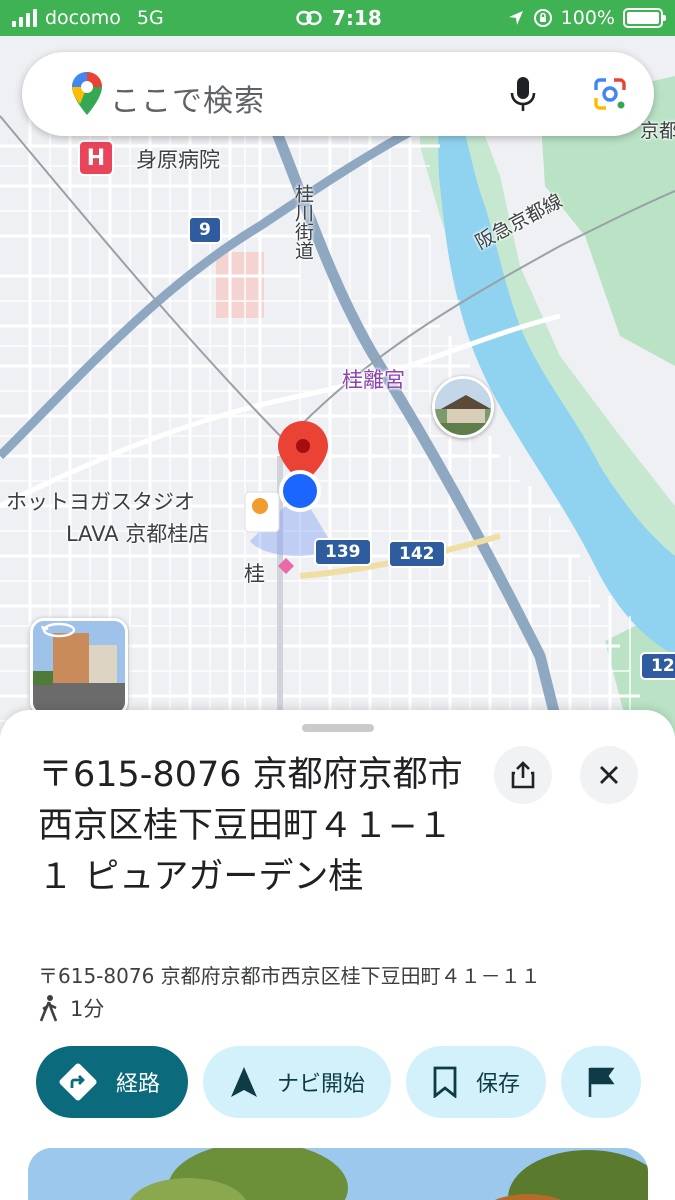 Image resolution: width=675 pixels, height=1200 pixels. Describe the element at coordinates (87, 94) in the screenshot. I see `google-maps-pin-icon` at that location.